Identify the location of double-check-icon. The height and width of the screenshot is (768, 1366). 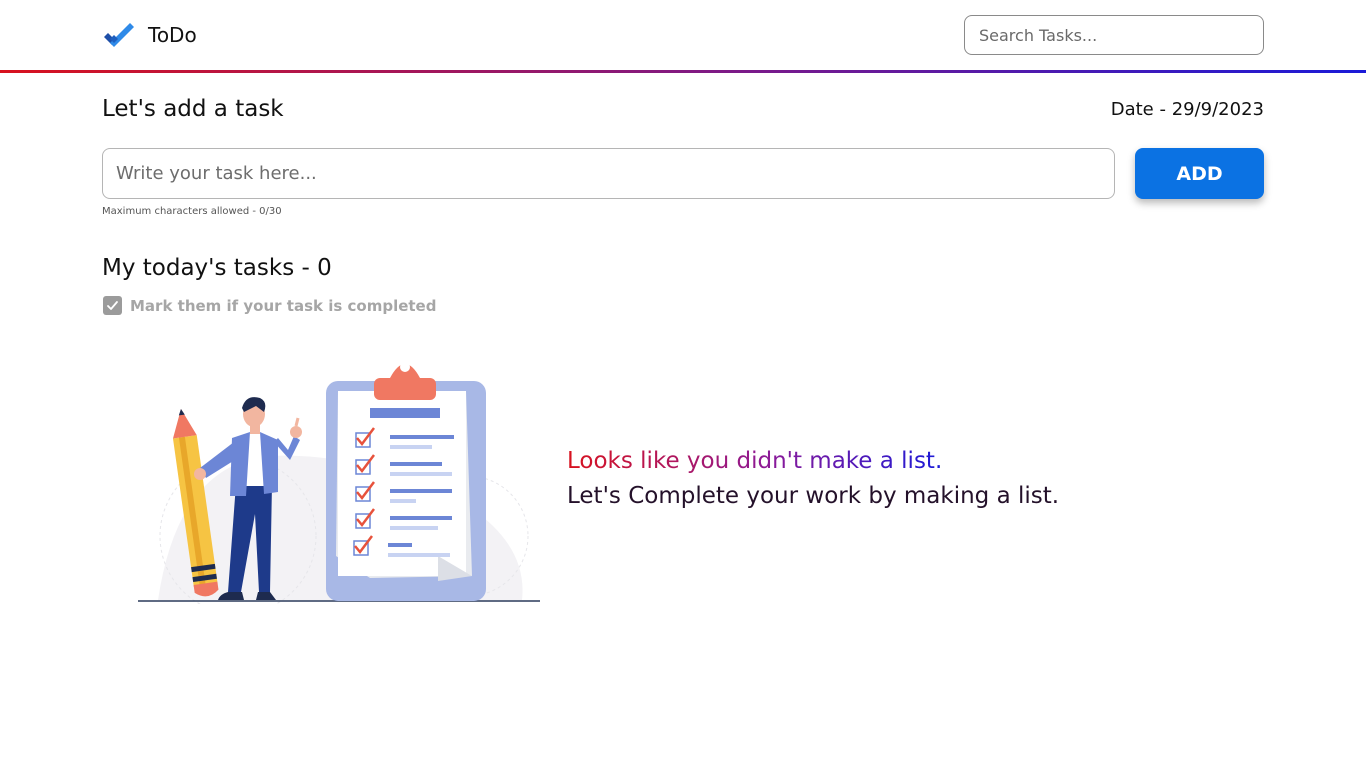
(119, 35).